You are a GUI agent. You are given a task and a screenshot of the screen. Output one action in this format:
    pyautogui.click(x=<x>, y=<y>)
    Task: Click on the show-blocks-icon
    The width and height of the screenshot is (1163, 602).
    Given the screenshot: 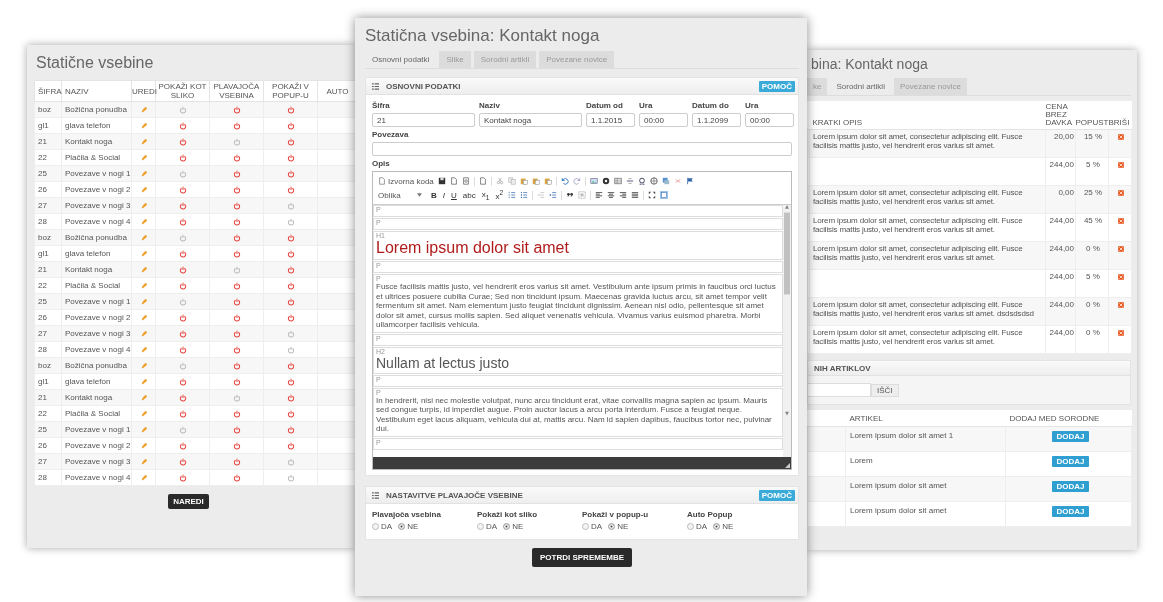 What is the action you would take?
    pyautogui.click(x=664, y=195)
    